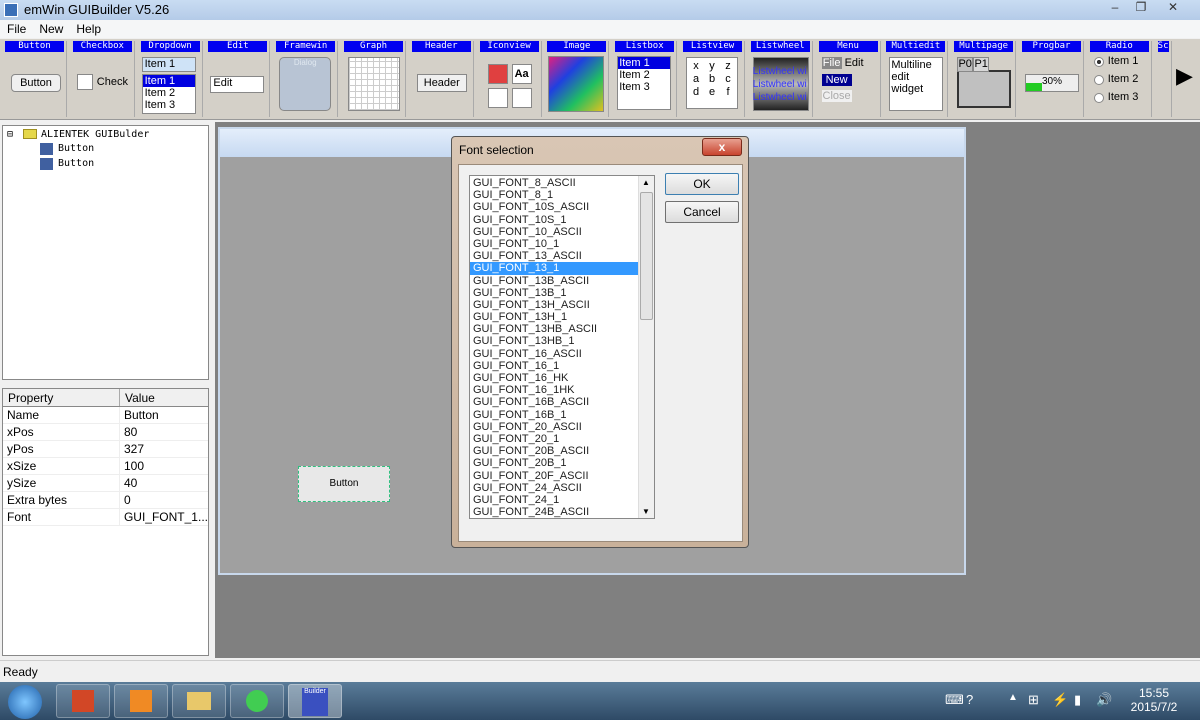 Image resolution: width=1200 pixels, height=720 pixels. I want to click on windows-flag-icon: ⊞, so click(1033, 700).